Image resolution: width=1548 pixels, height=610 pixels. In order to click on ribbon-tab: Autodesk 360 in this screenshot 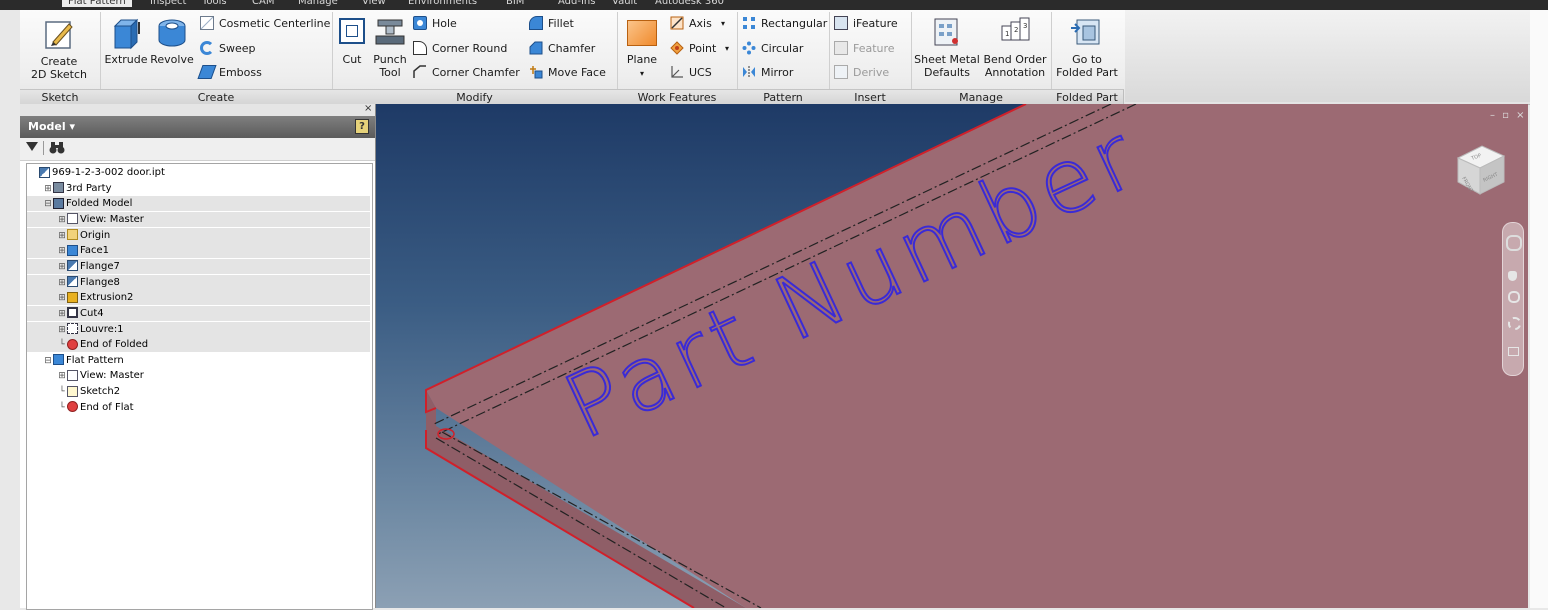, I will do `click(689, 3)`.